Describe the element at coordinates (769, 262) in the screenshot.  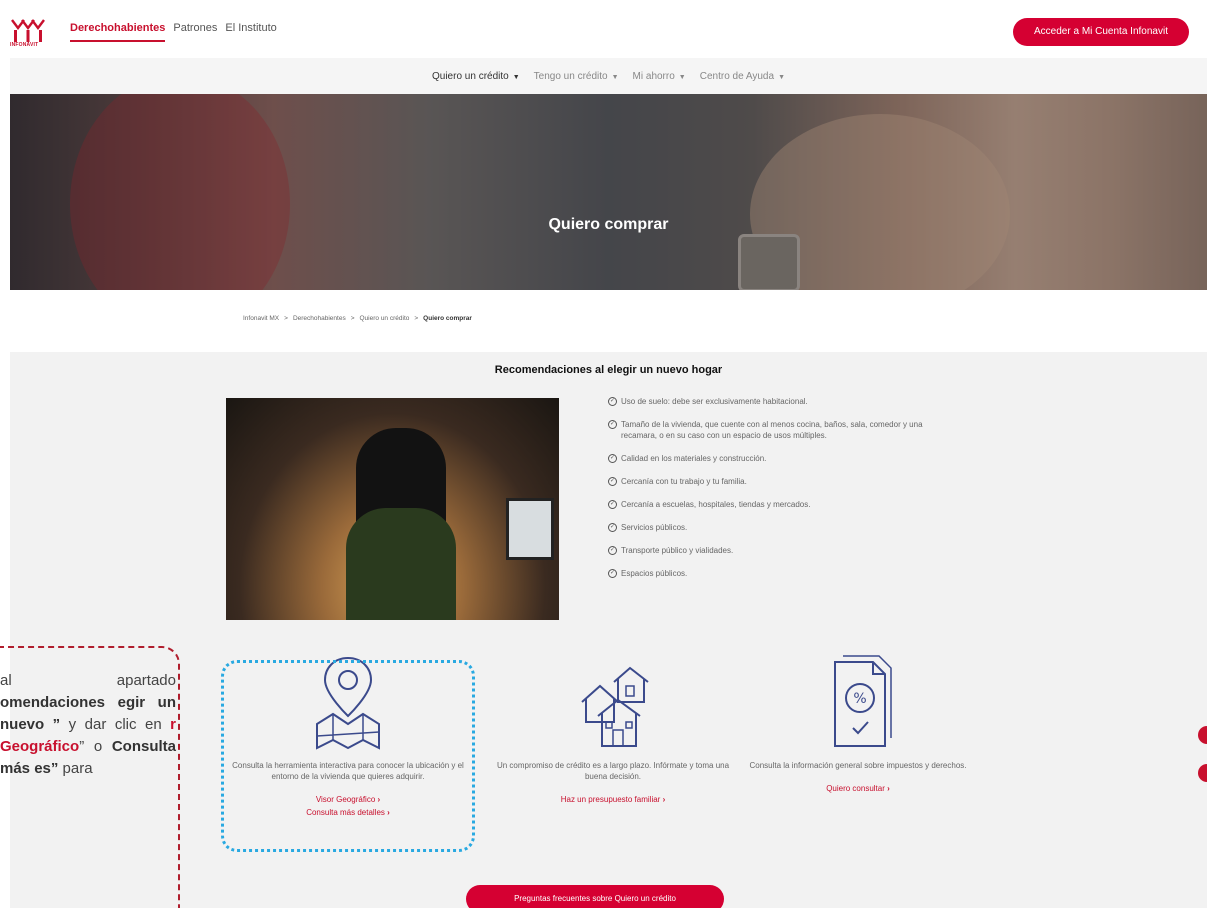
I see `key-image` at that location.